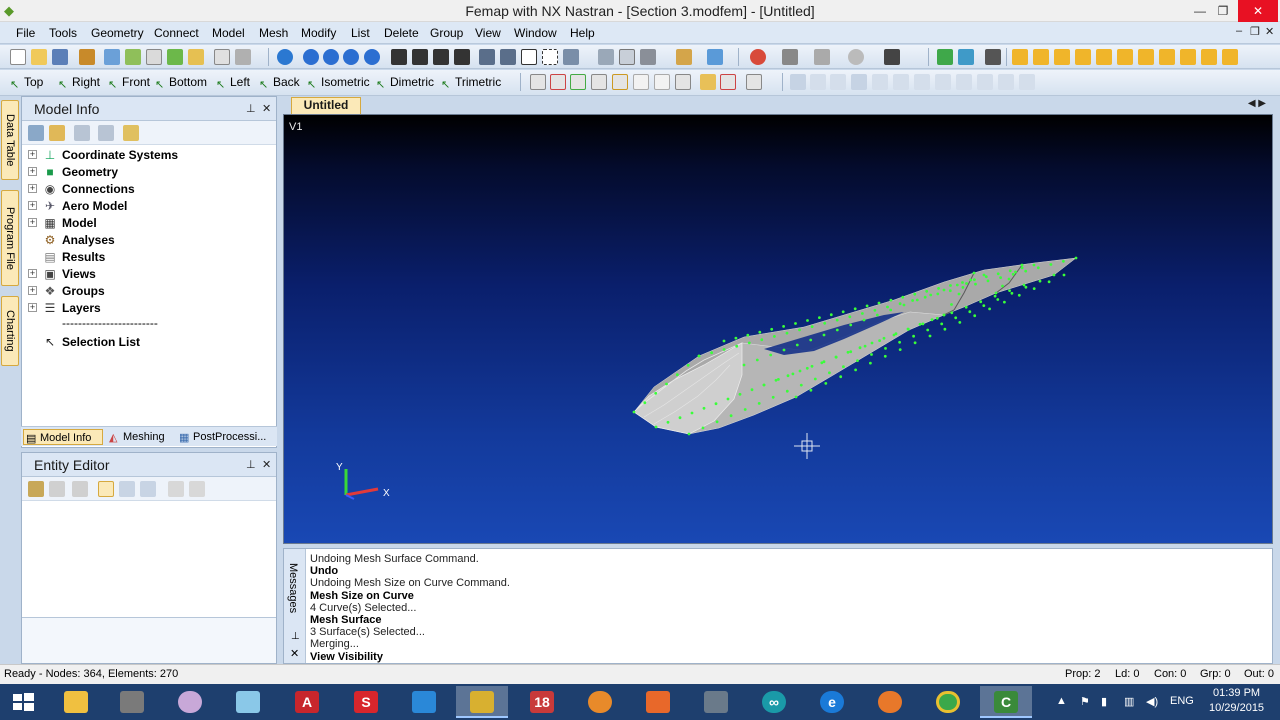  I want to click on arrow-icon, so click(106, 133).